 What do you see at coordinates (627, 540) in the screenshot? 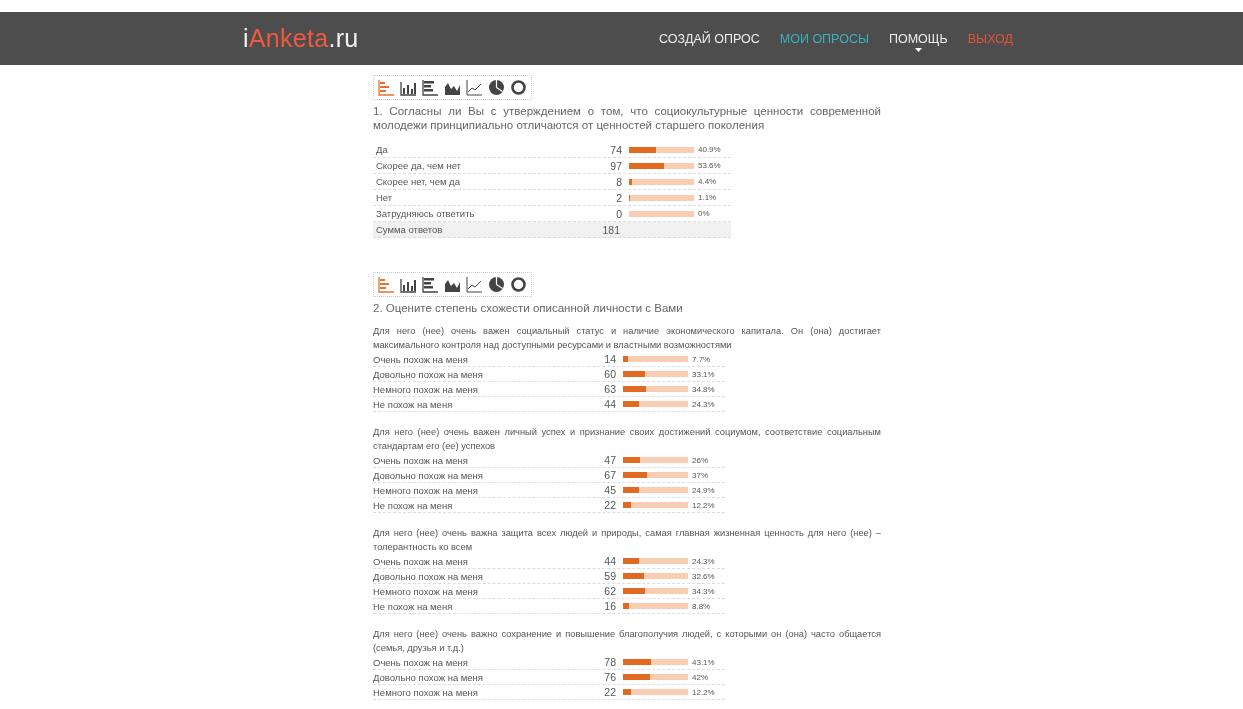
I see `statement-text: Для него (нее) очень важна защита всех людей и природы, самая главная жизненная ценность для него (нее) – толерантность ко всем` at bounding box center [627, 540].